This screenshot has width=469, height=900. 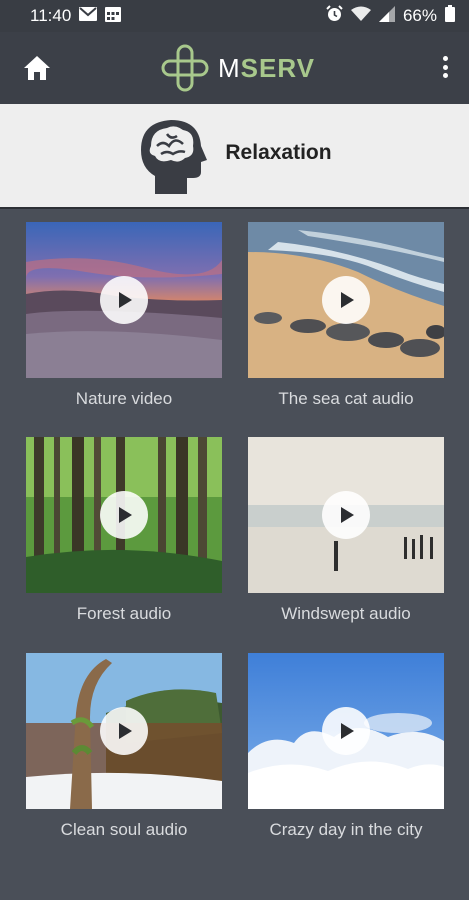 What do you see at coordinates (51, 15) in the screenshot?
I see `status-time: 11:40` at bounding box center [51, 15].